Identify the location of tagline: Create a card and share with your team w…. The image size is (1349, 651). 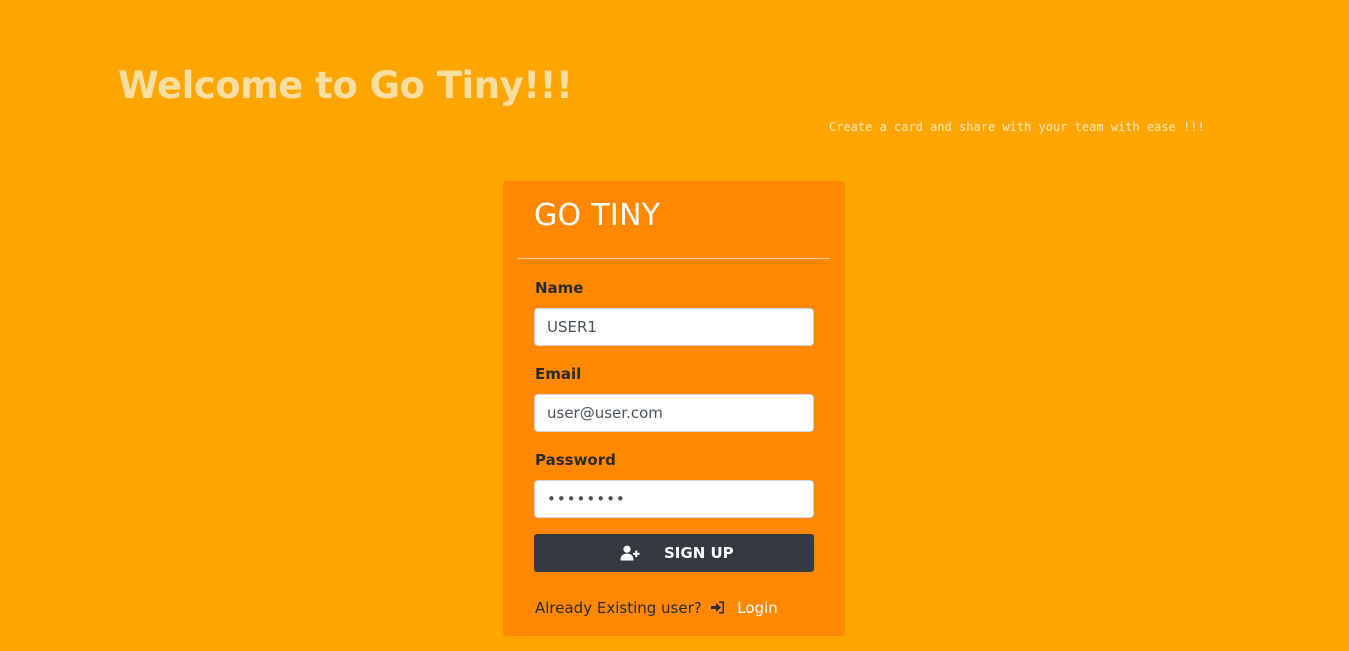
(1017, 127).